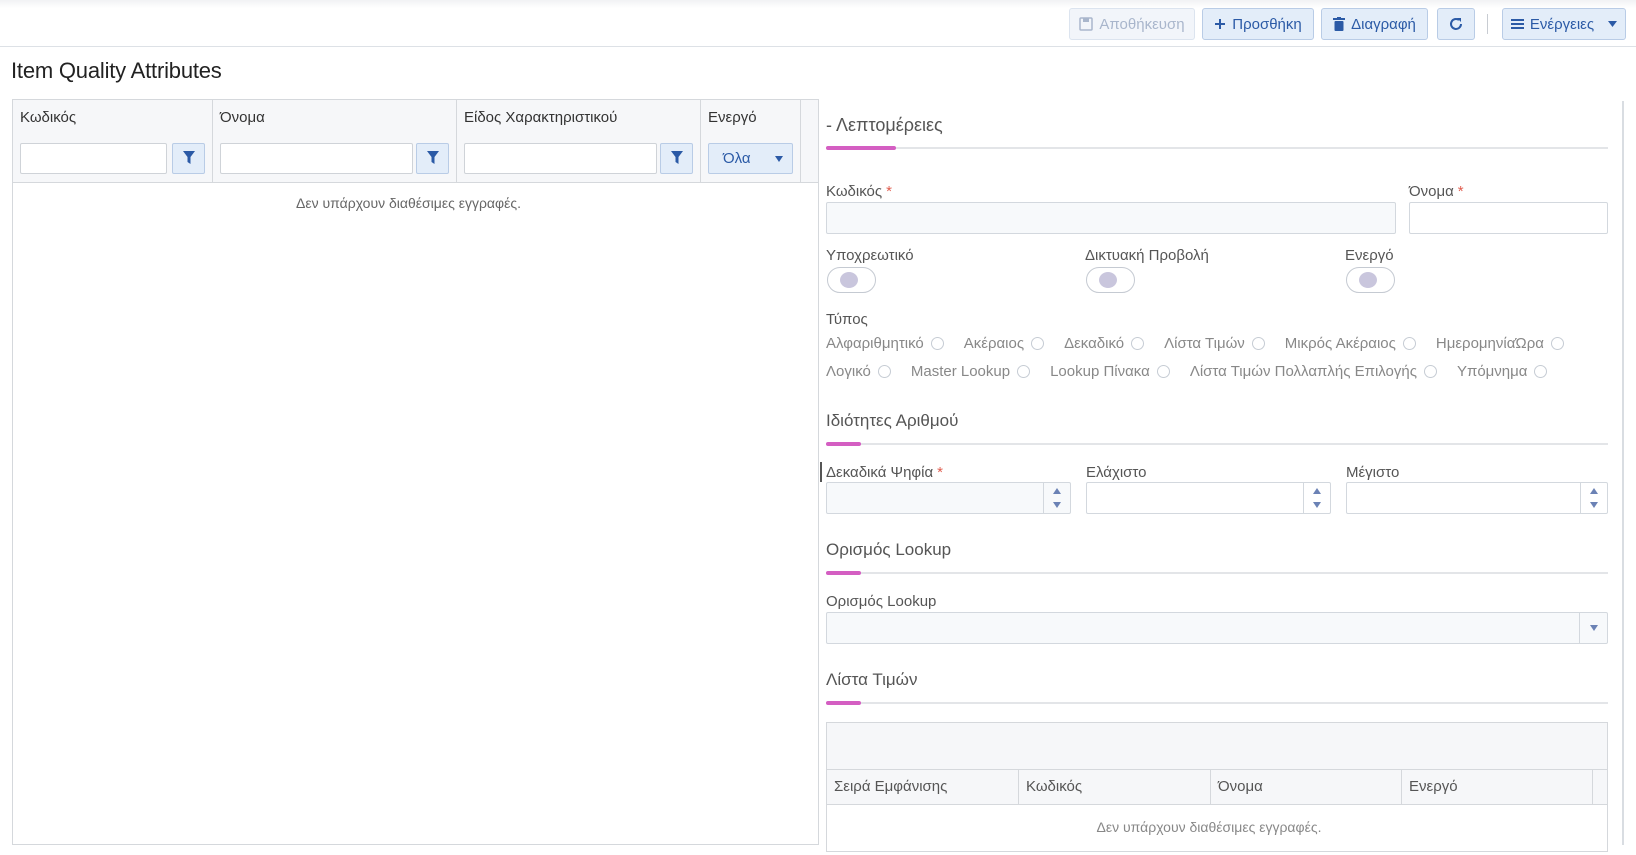 The width and height of the screenshot is (1636, 855). What do you see at coordinates (1339, 24) in the screenshot?
I see `trash-icon` at bounding box center [1339, 24].